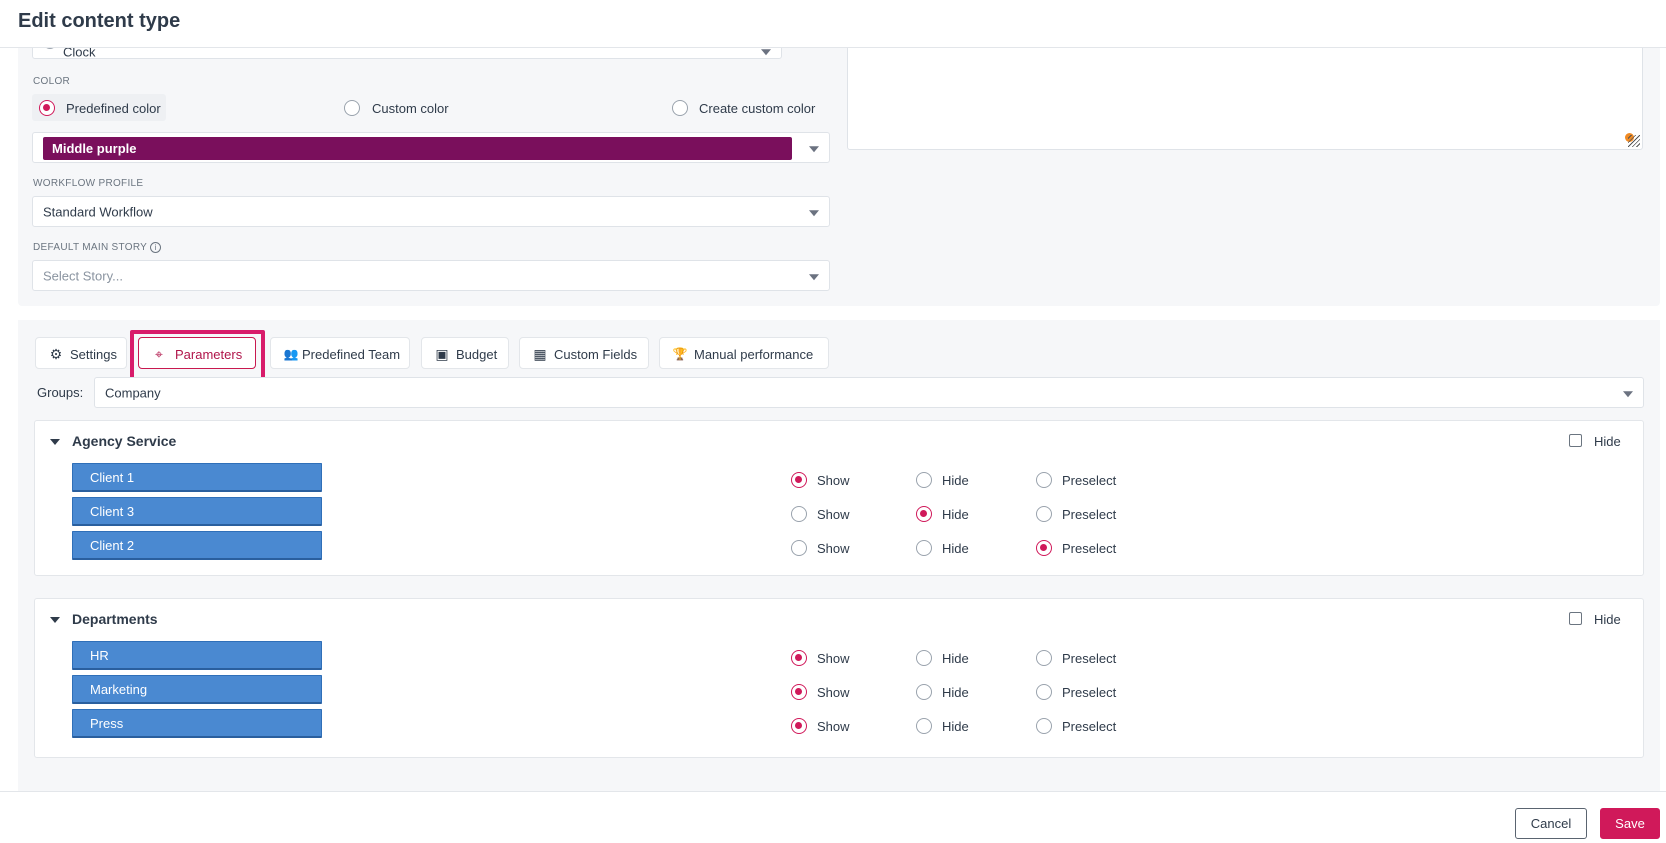 The height and width of the screenshot is (843, 1666). What do you see at coordinates (197, 689) in the screenshot?
I see `parameter-pill: Marketing` at bounding box center [197, 689].